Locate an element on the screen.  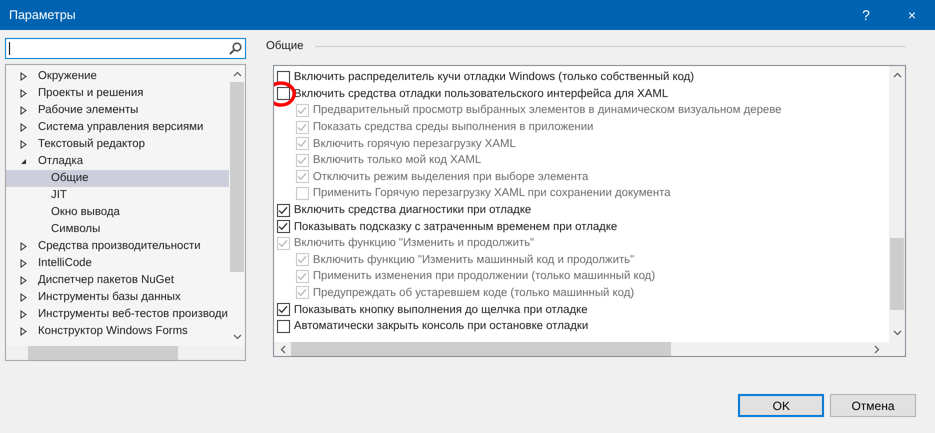
option-label: Показывать кнопку выполнения до щелчка при отладке is located at coordinates (441, 310).